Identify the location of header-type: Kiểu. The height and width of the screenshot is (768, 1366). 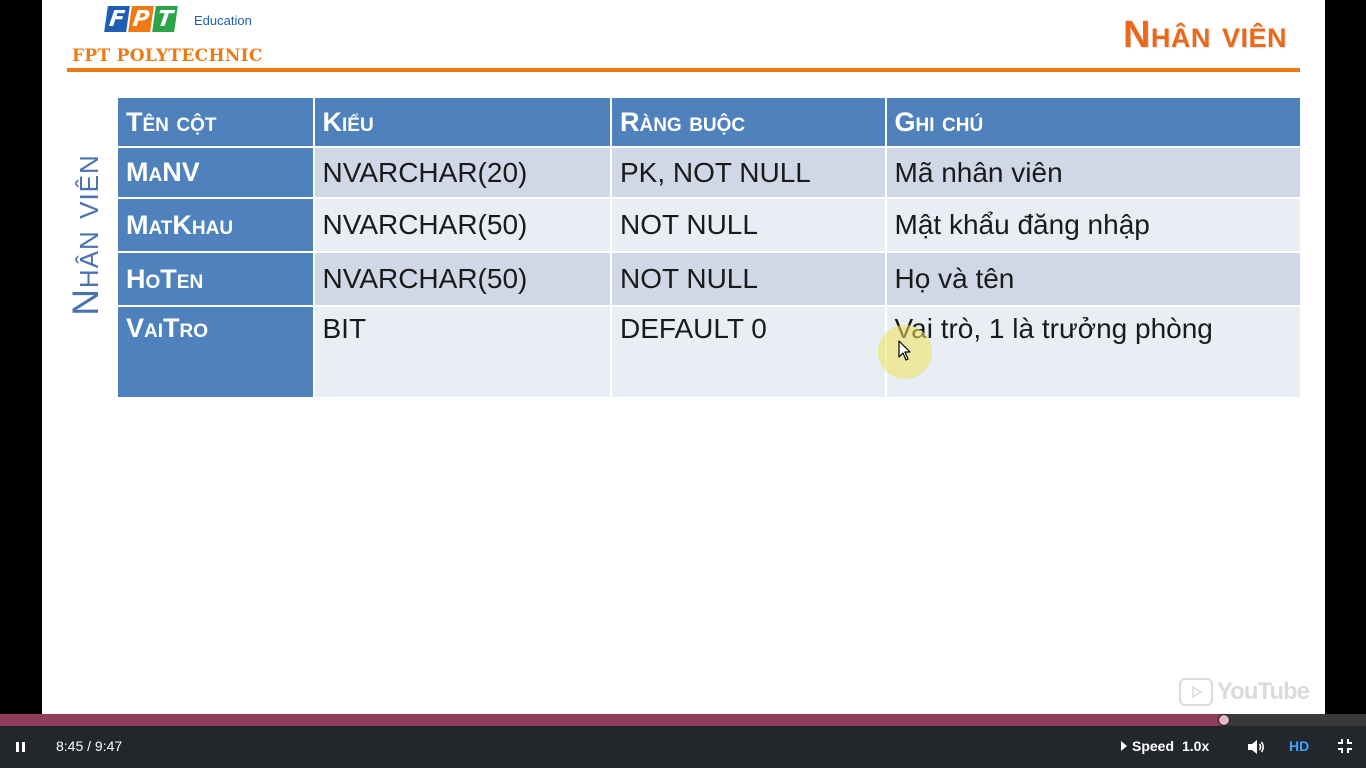
(462, 122).